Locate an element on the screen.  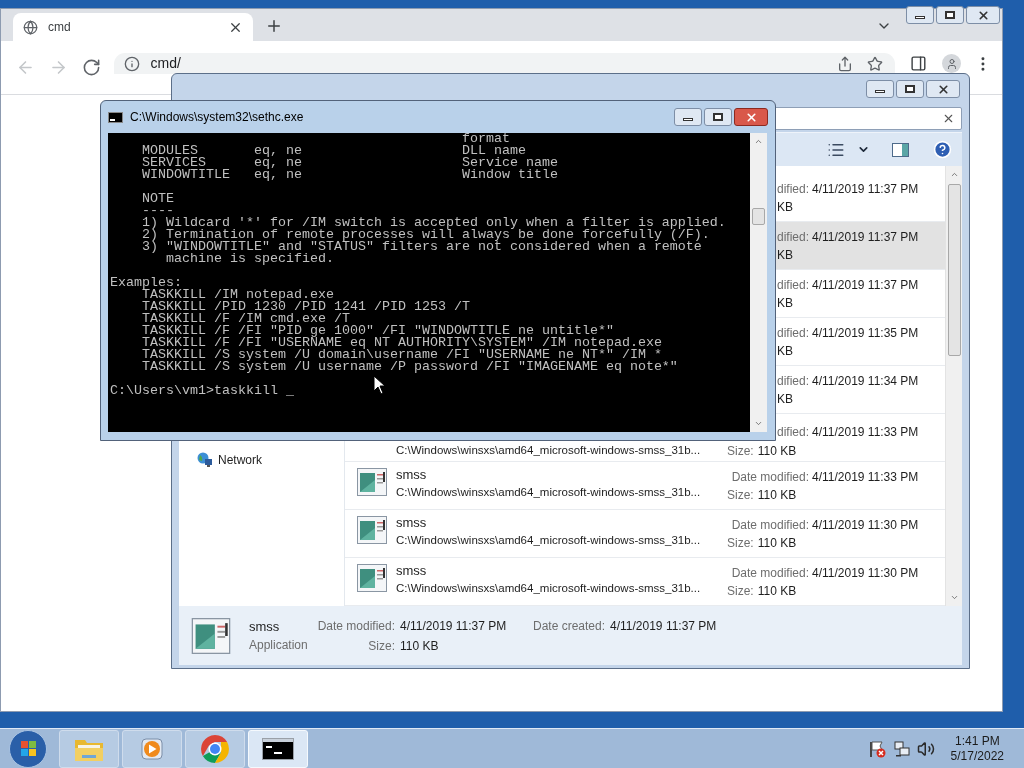
new-tab-icon is located at coordinates (274, 26).